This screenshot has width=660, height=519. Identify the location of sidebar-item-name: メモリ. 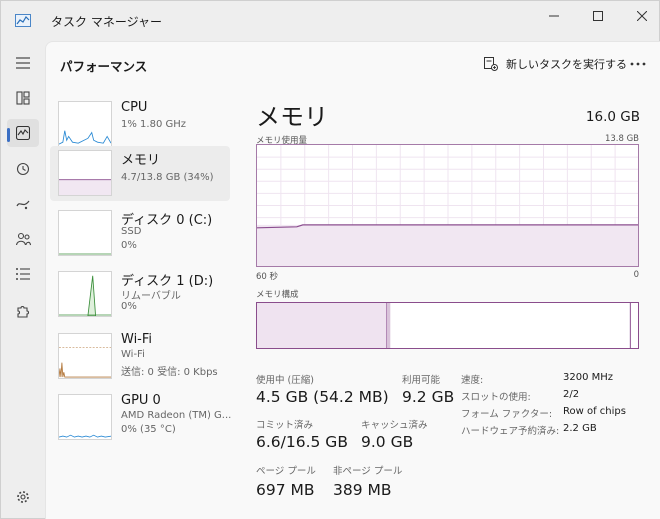
(141, 160).